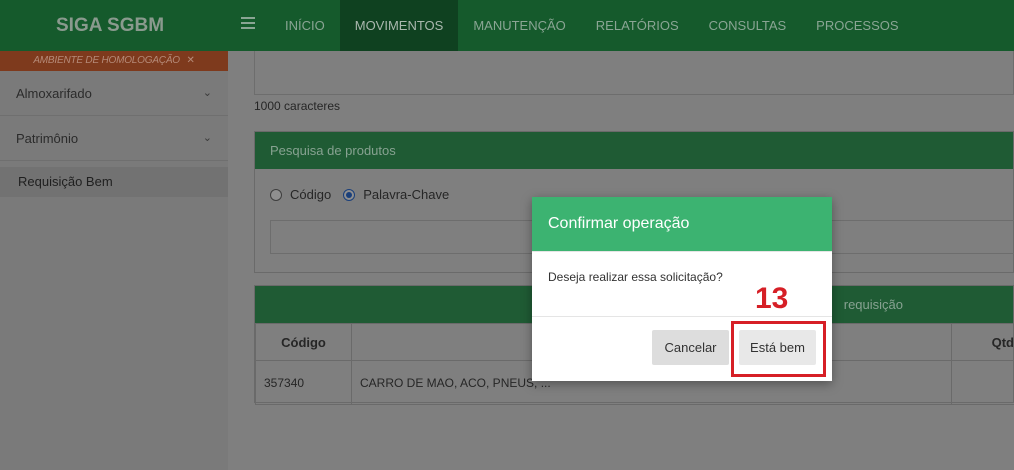 The image size is (1014, 470). Describe the element at coordinates (311, 194) in the screenshot. I see `radio-codigo-label: Código` at that location.